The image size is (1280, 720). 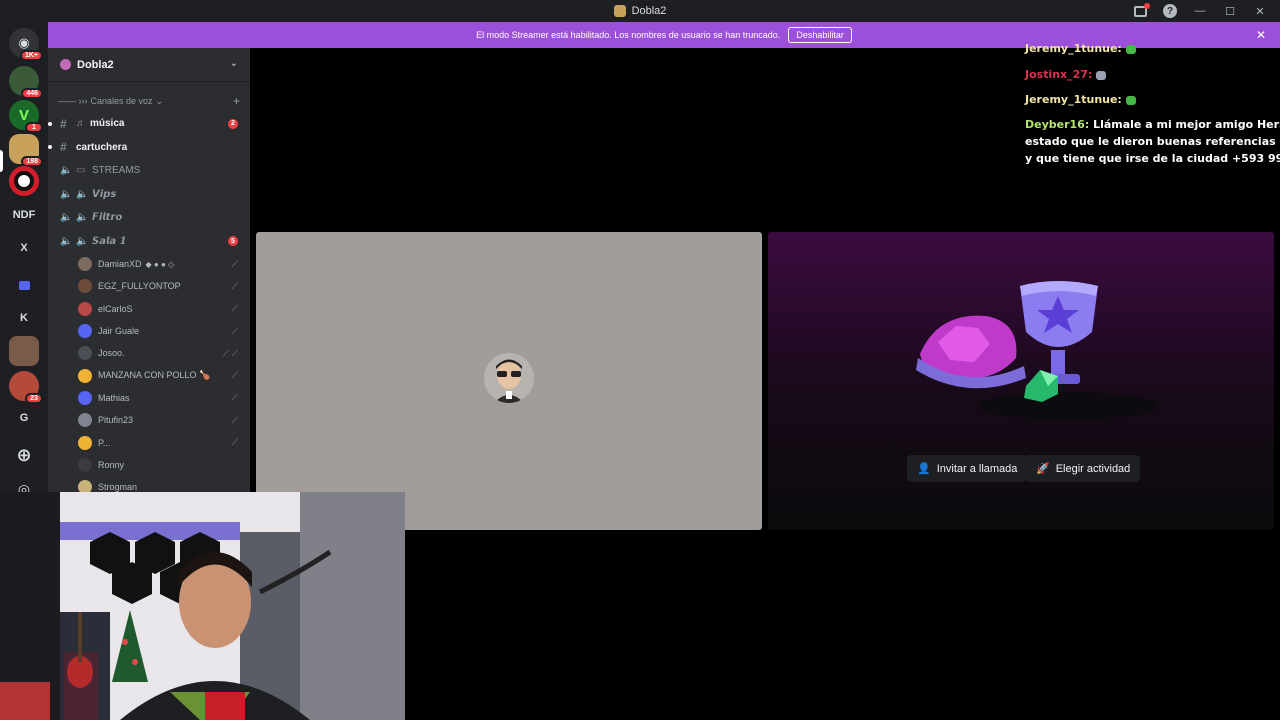 What do you see at coordinates (1043, 469) in the screenshot?
I see `rocket-icon: 🚀` at bounding box center [1043, 469].